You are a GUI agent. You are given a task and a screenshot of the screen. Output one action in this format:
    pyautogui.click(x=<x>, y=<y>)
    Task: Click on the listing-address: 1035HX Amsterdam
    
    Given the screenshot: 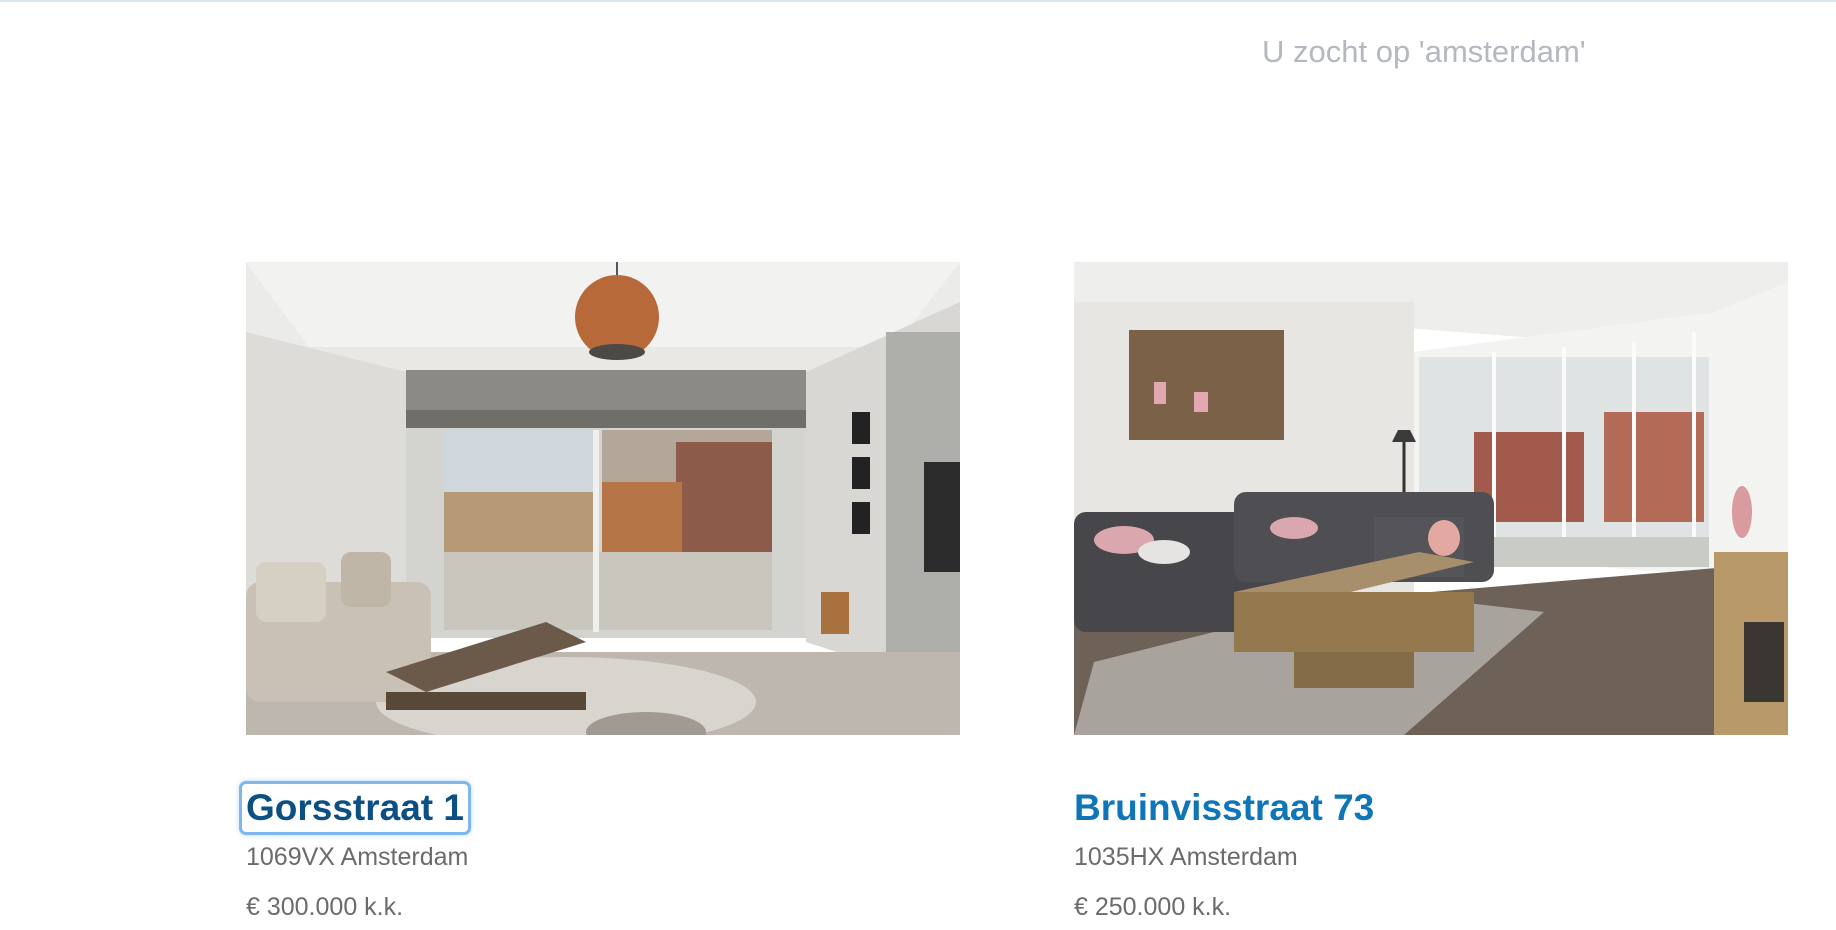 What is the action you would take?
    pyautogui.click(x=1186, y=857)
    